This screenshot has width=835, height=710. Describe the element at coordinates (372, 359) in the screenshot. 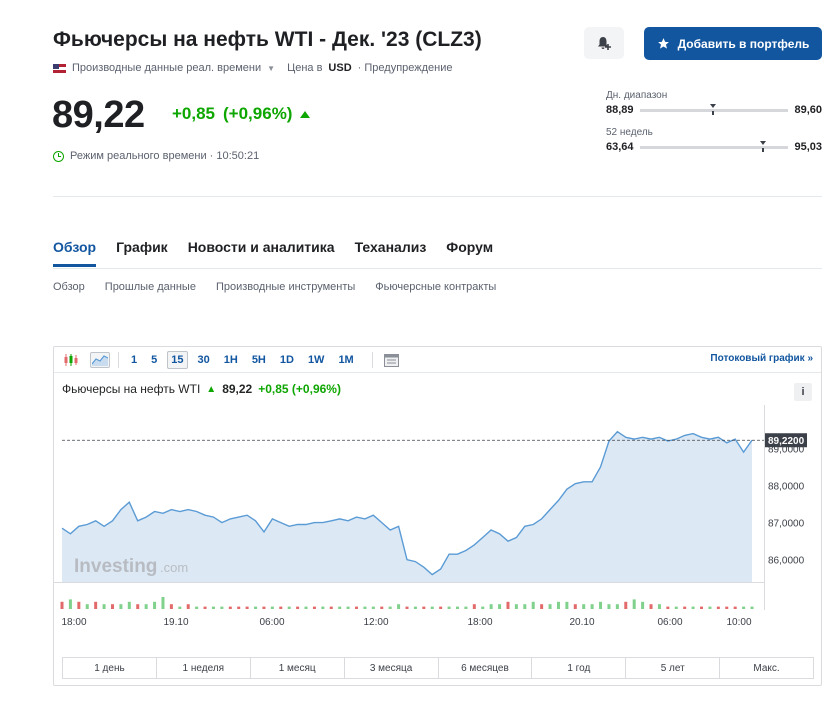

I see `toolbar-separator` at that location.